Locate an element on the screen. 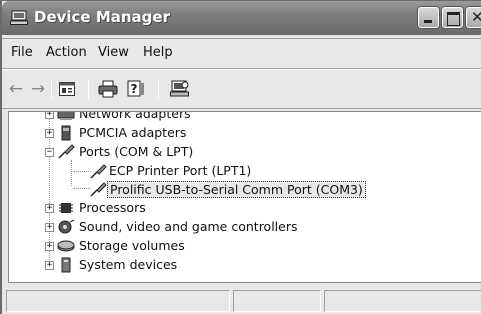  tree-item-label: Storage volumes is located at coordinates (132, 245).